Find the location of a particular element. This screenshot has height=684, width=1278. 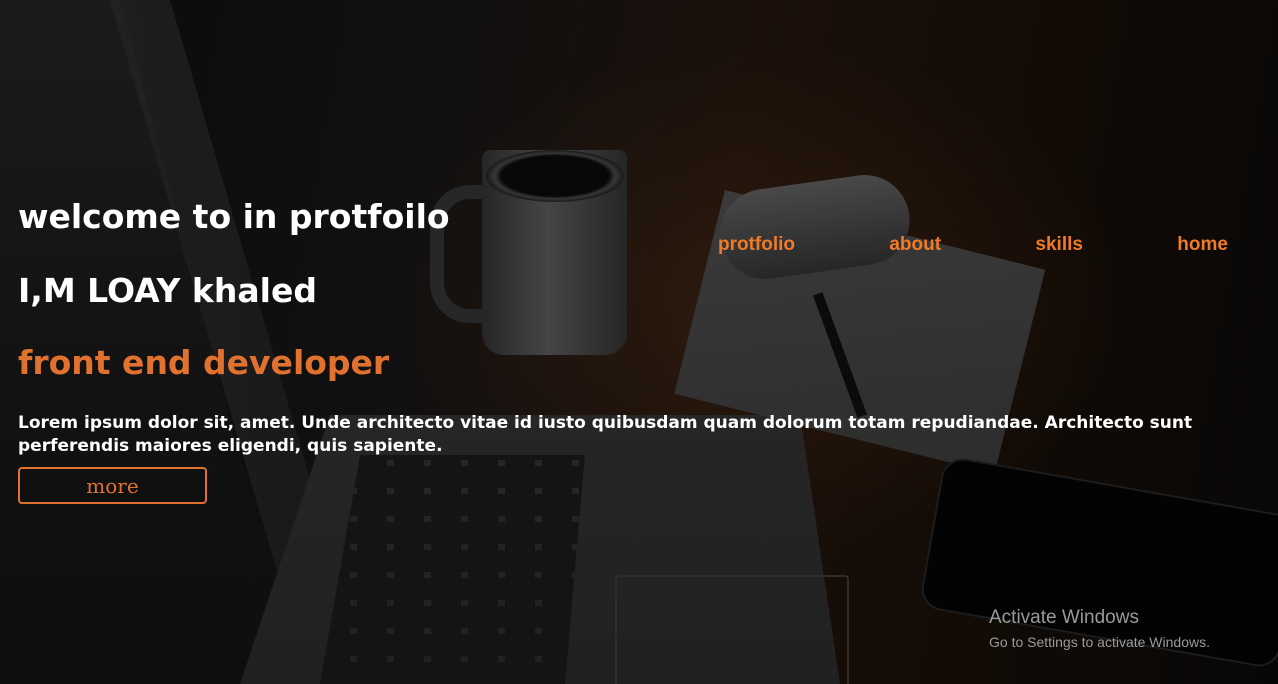

role-heading: front end developer is located at coordinates (204, 362).